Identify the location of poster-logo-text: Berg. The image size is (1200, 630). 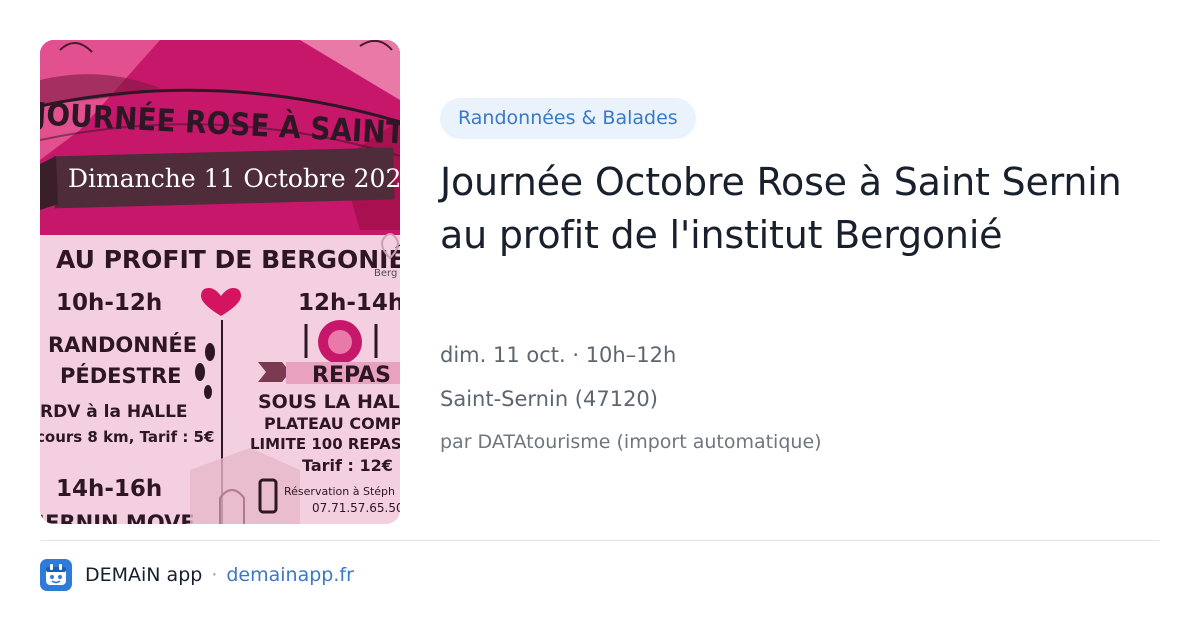
(385, 273).